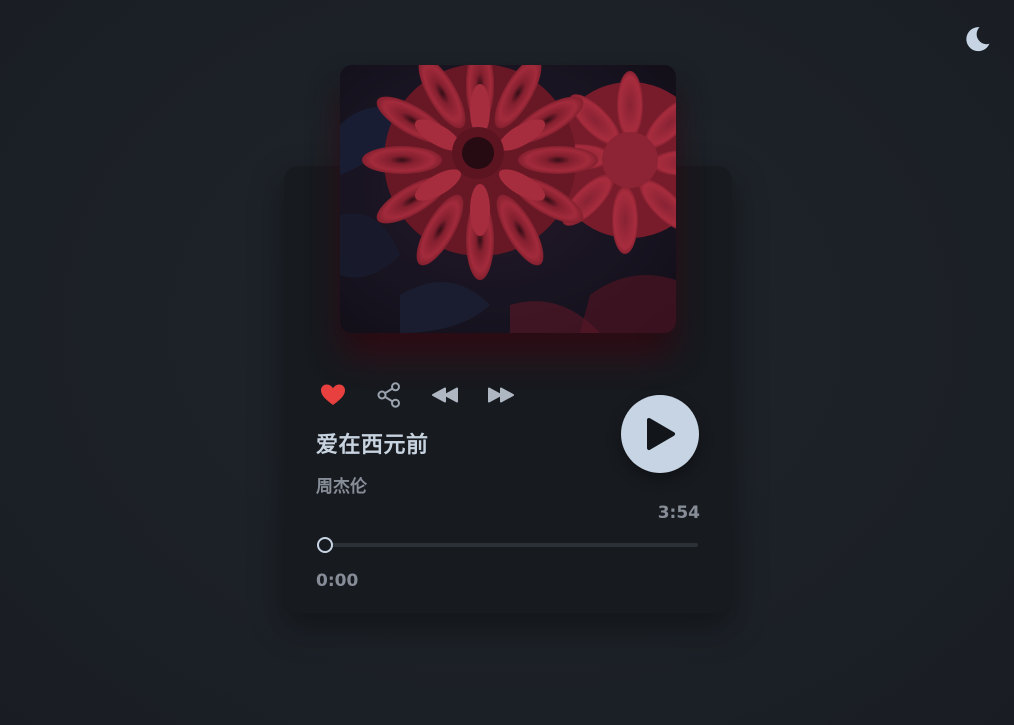 The image size is (1014, 725). What do you see at coordinates (507, 545) in the screenshot?
I see `progress-bar` at bounding box center [507, 545].